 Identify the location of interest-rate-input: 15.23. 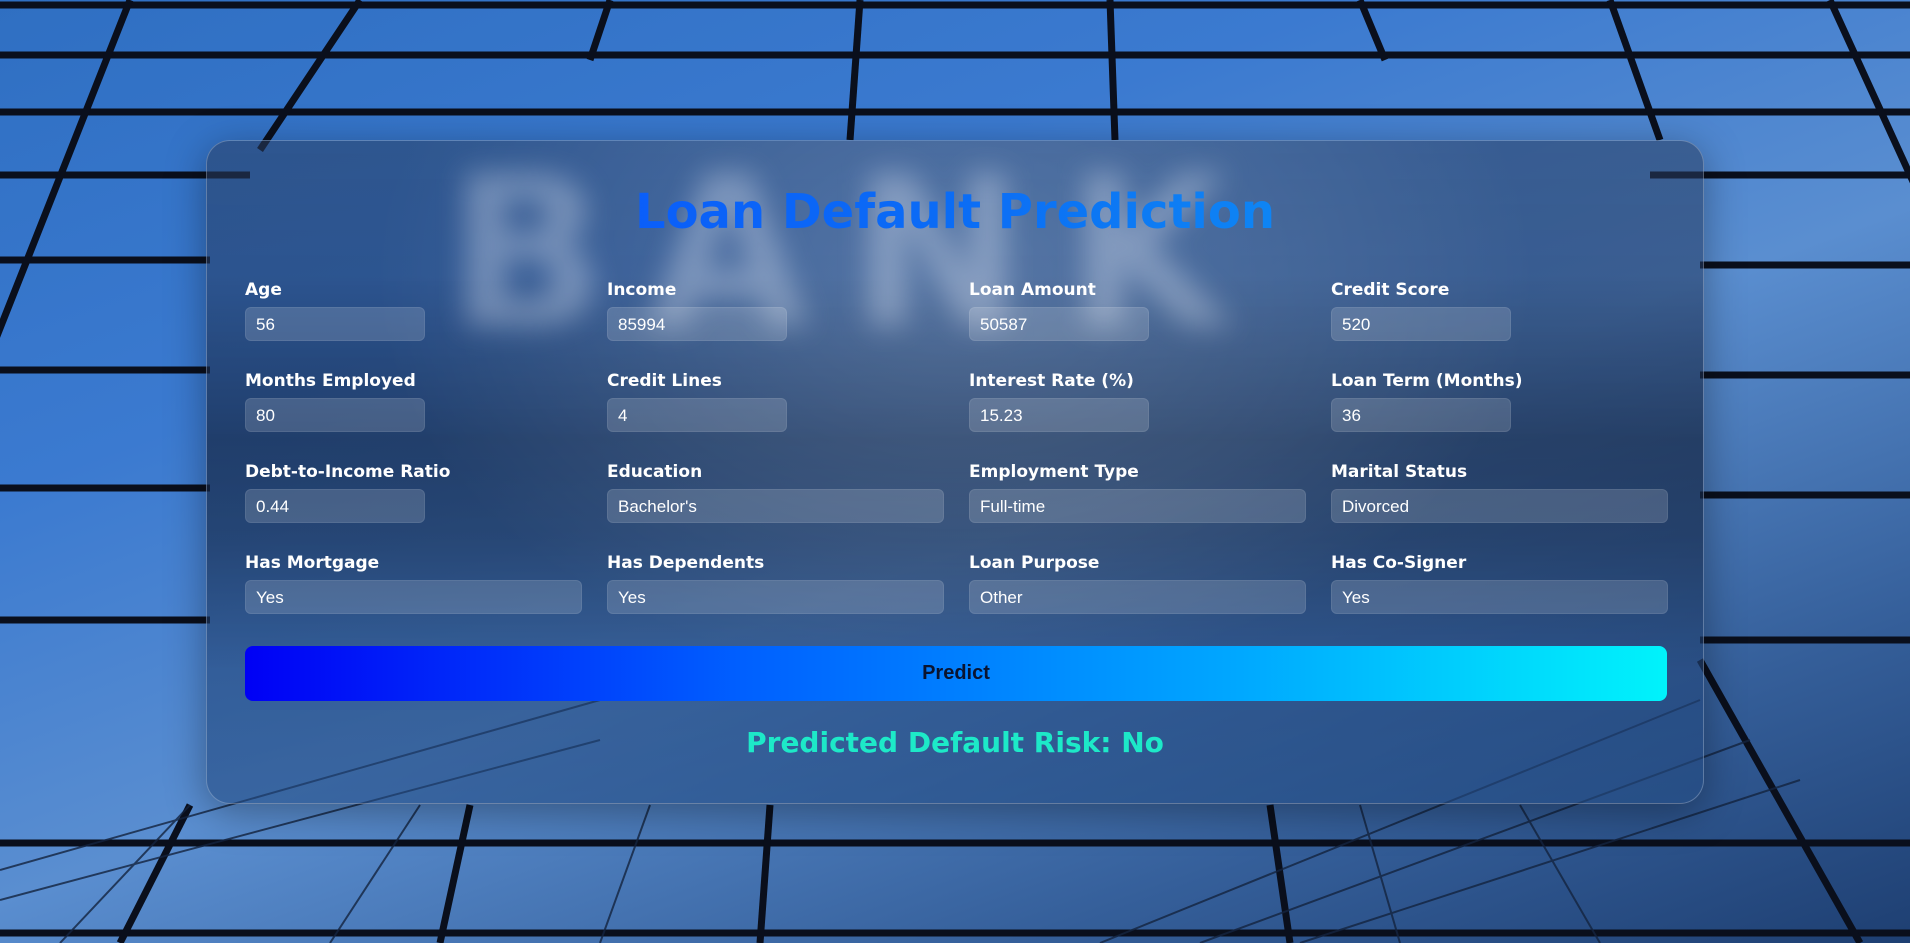
(1059, 415).